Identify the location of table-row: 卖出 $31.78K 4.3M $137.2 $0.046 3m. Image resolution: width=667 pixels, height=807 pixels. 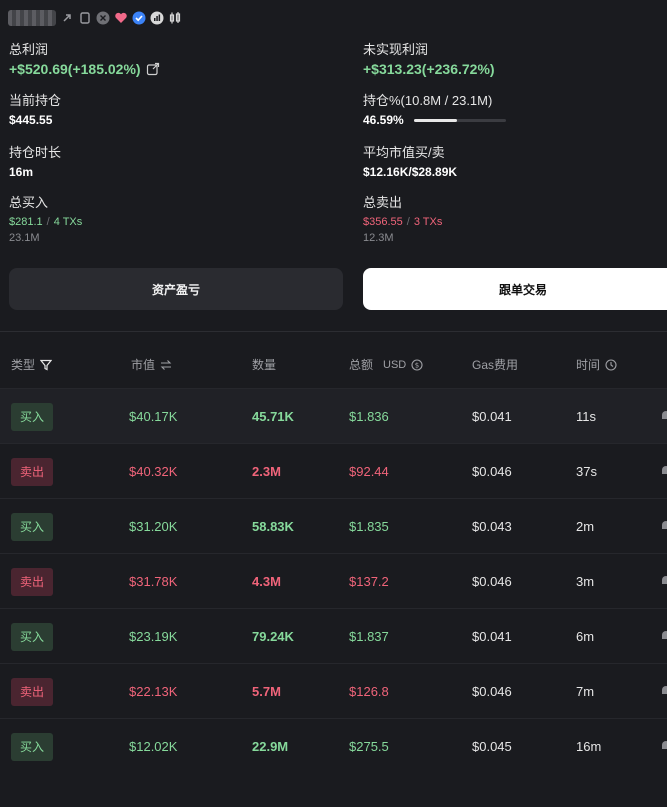
(333, 581).